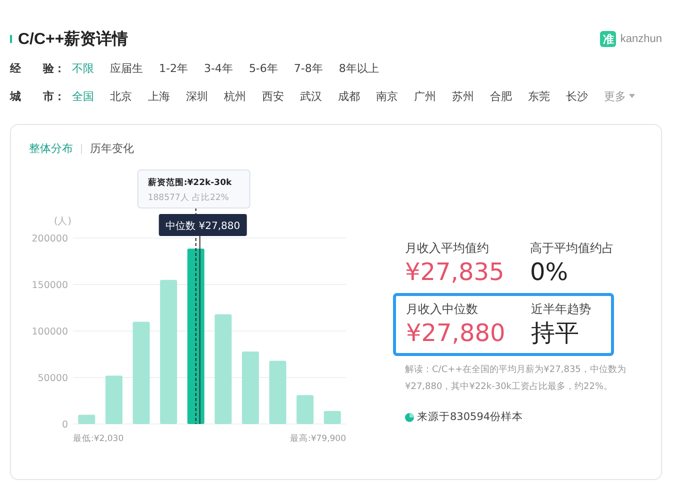 The image size is (678, 483). I want to click on filter-label: 经 验：, so click(38, 68).